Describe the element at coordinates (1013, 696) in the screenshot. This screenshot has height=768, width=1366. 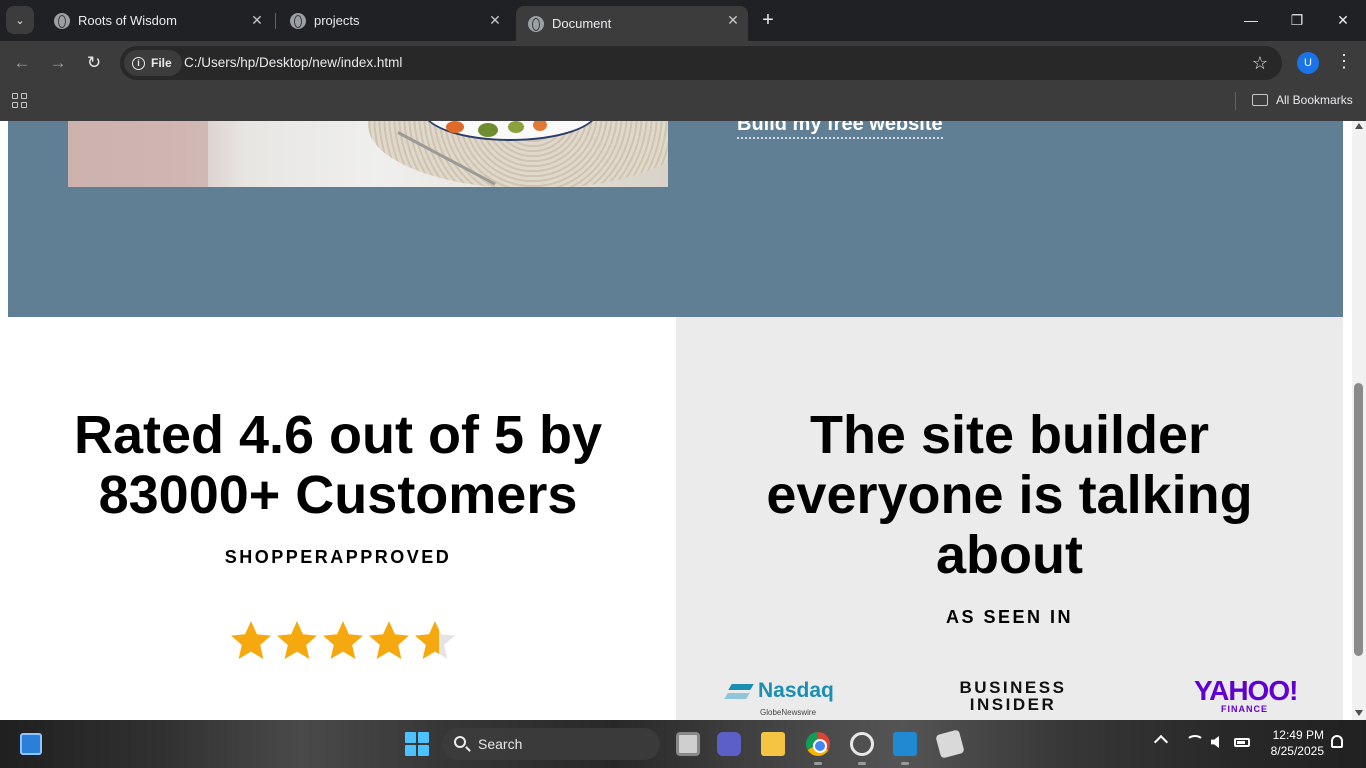
I see `business-insider-logo: BUSINESS INSIDER` at that location.